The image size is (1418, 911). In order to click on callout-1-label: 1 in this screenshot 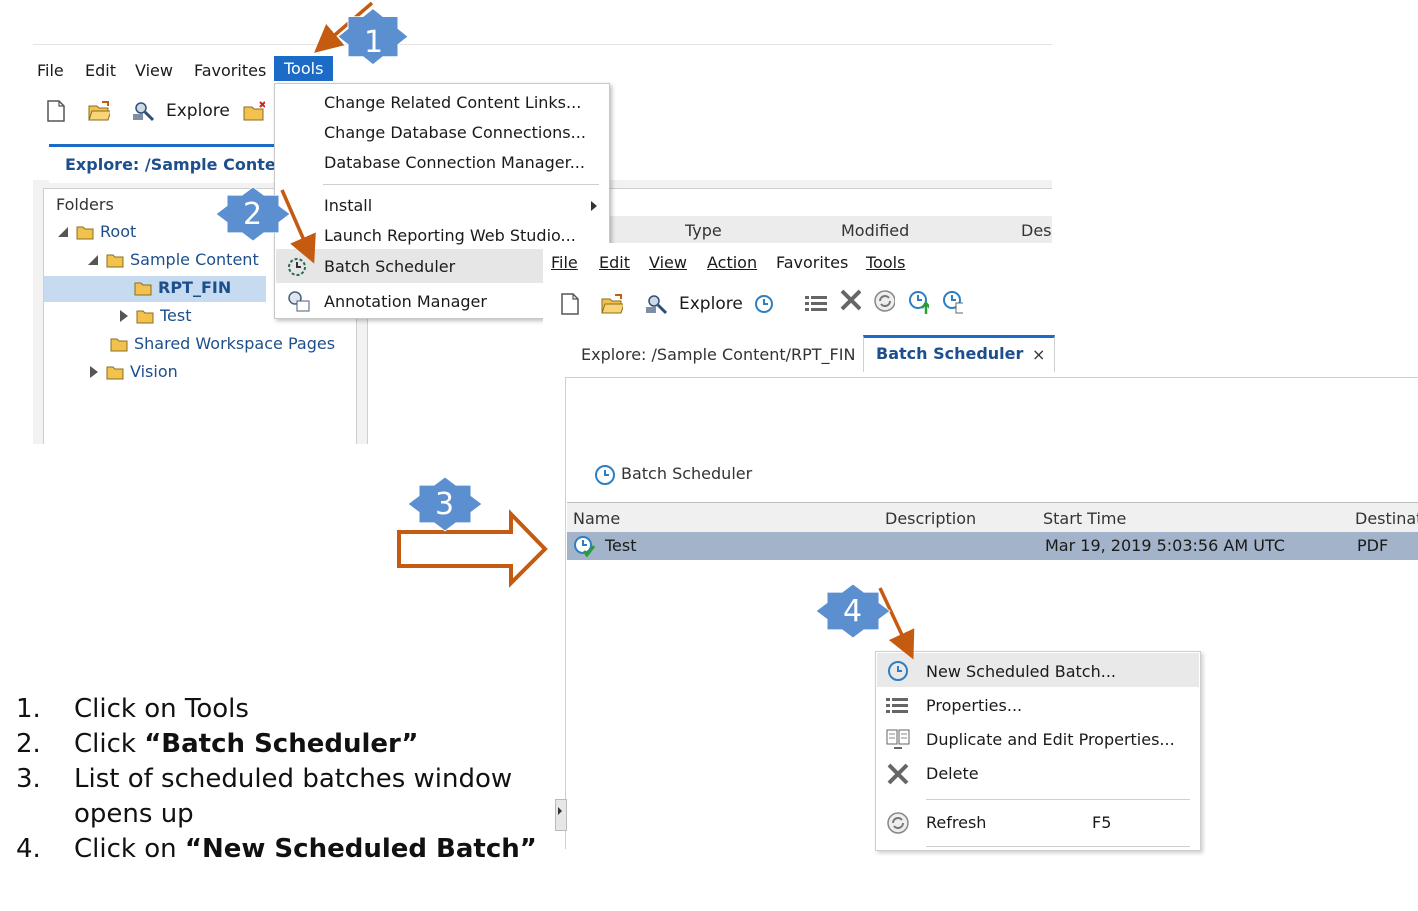, I will do `click(374, 42)`.